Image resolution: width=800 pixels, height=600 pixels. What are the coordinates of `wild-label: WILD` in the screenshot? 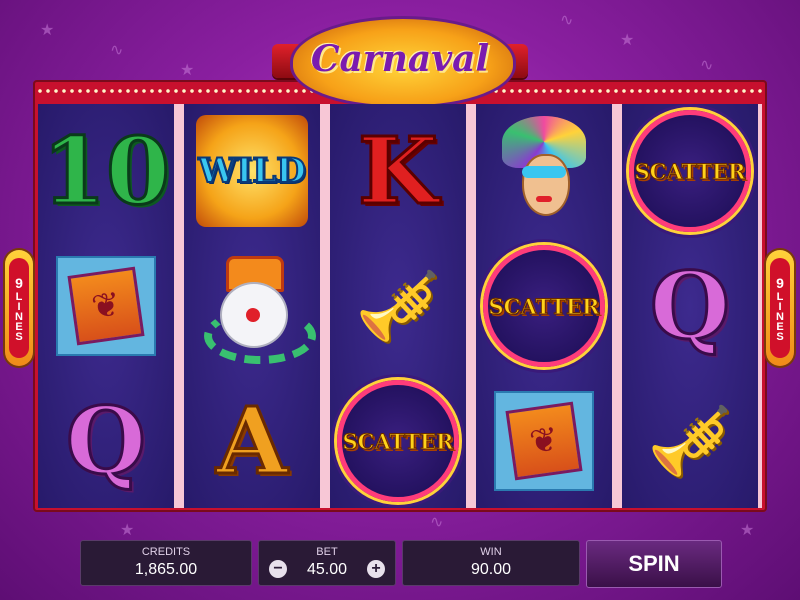 It's located at (251, 171).